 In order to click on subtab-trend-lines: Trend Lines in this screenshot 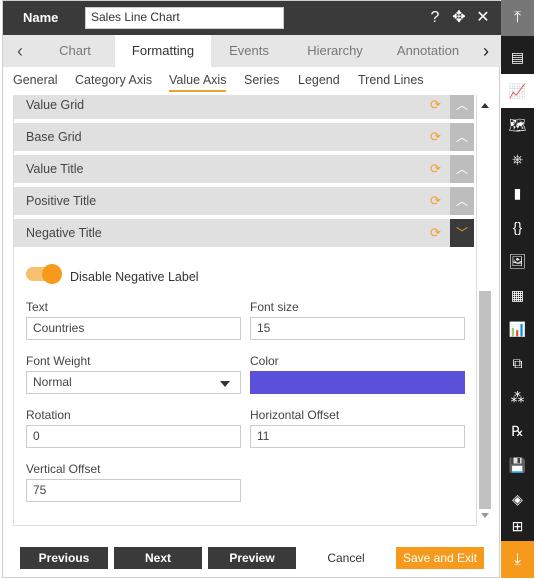, I will do `click(391, 80)`.